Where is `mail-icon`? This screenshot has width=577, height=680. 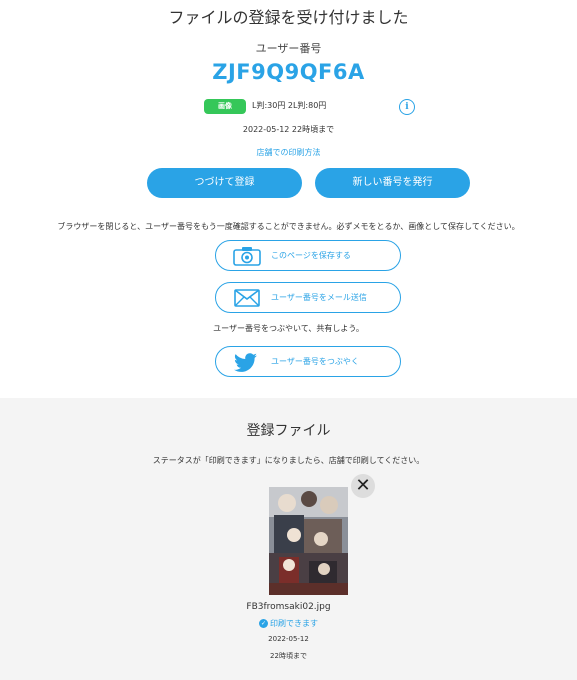 mail-icon is located at coordinates (247, 298).